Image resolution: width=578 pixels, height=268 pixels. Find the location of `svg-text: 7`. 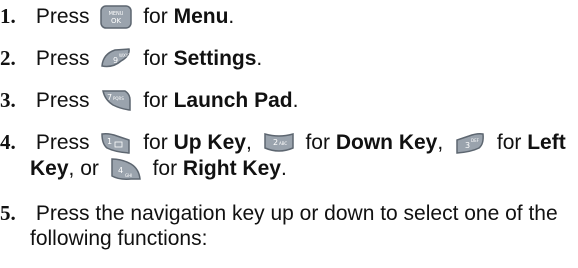

svg-text: 7 is located at coordinates (109, 97).